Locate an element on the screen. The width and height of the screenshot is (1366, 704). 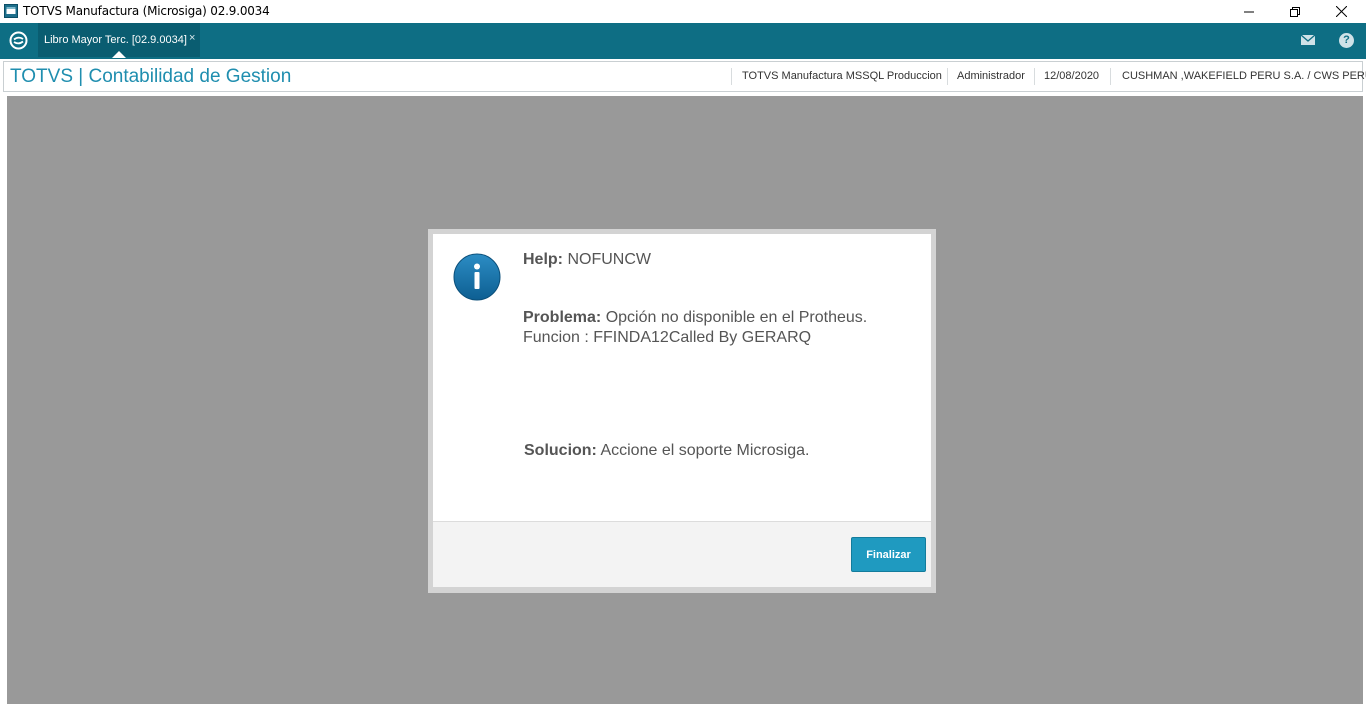
finalizar-button: Finalizar is located at coordinates (888, 554).